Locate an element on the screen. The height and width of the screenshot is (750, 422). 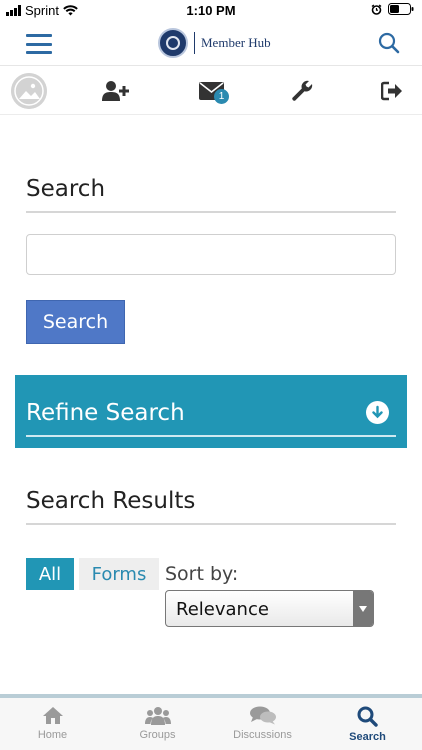
refine-search-title: Refine Search is located at coordinates (105, 413).